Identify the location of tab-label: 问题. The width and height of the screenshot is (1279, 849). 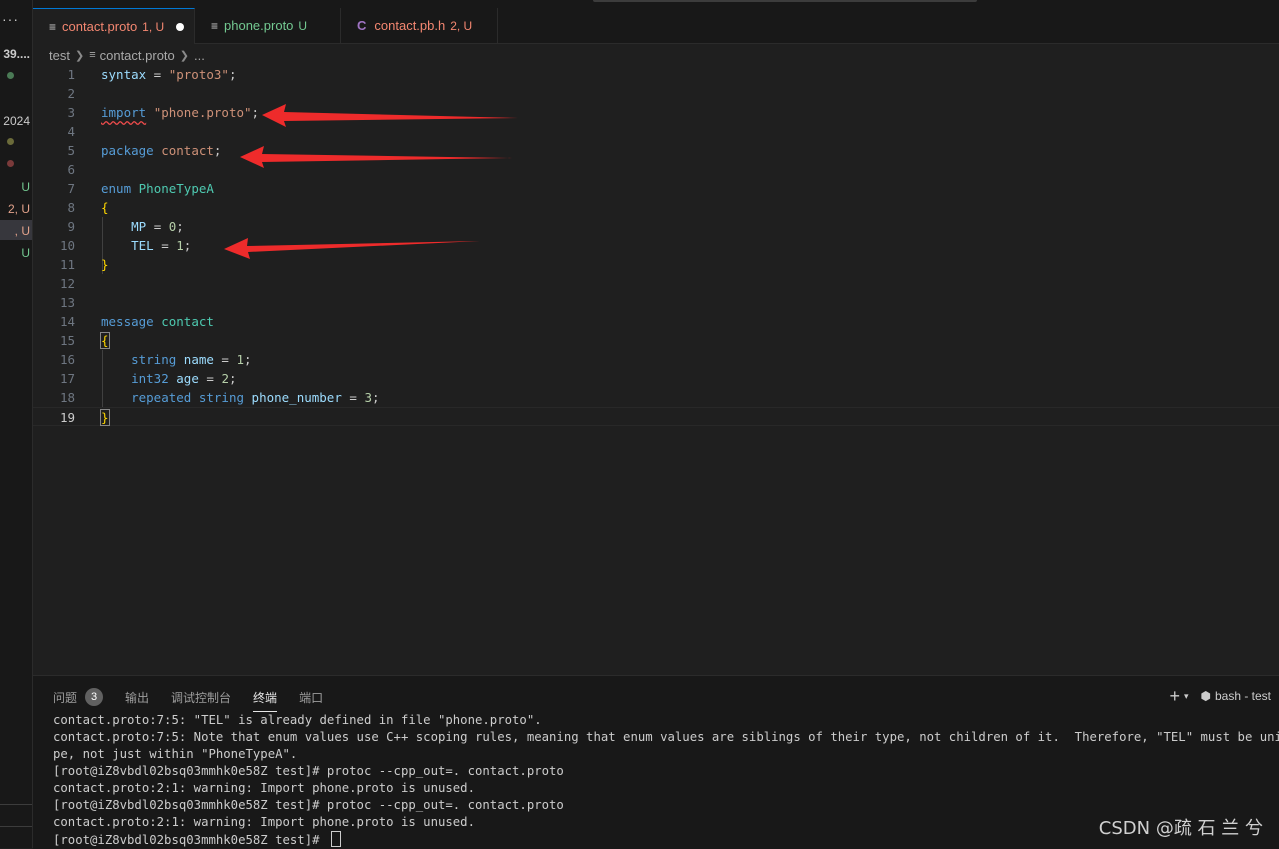
(65, 697).